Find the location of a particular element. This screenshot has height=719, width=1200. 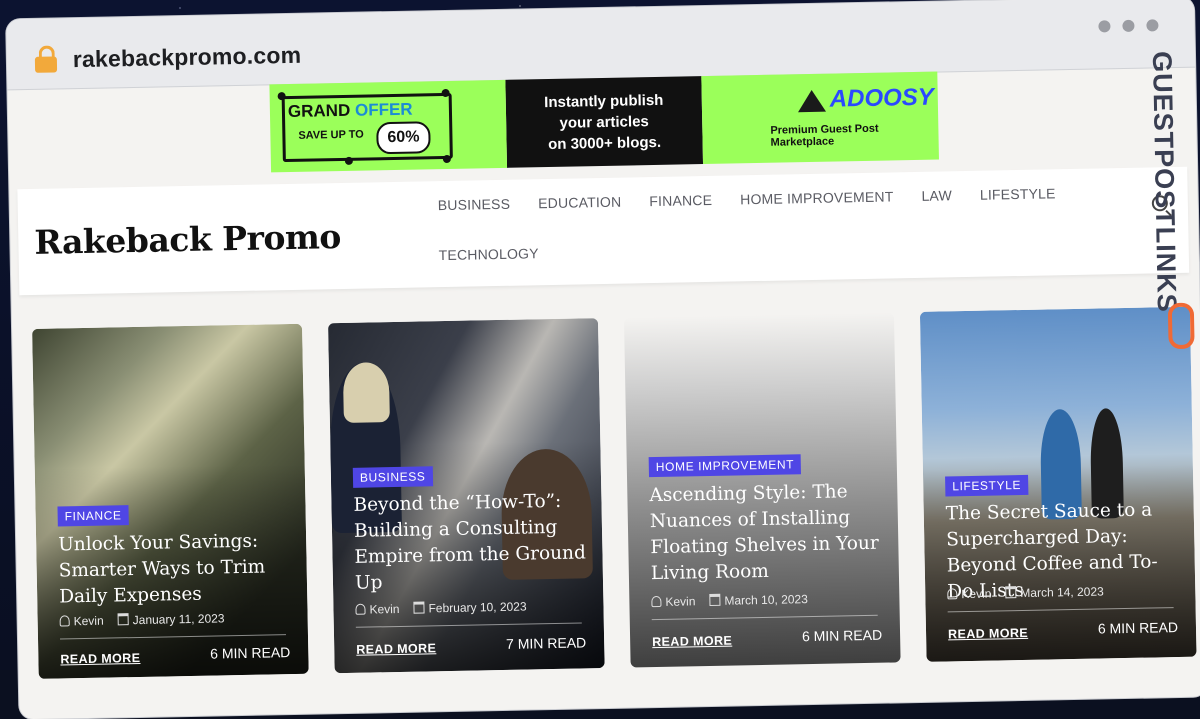

article-meta: Kevin February 10, 2023 is located at coordinates (441, 608).